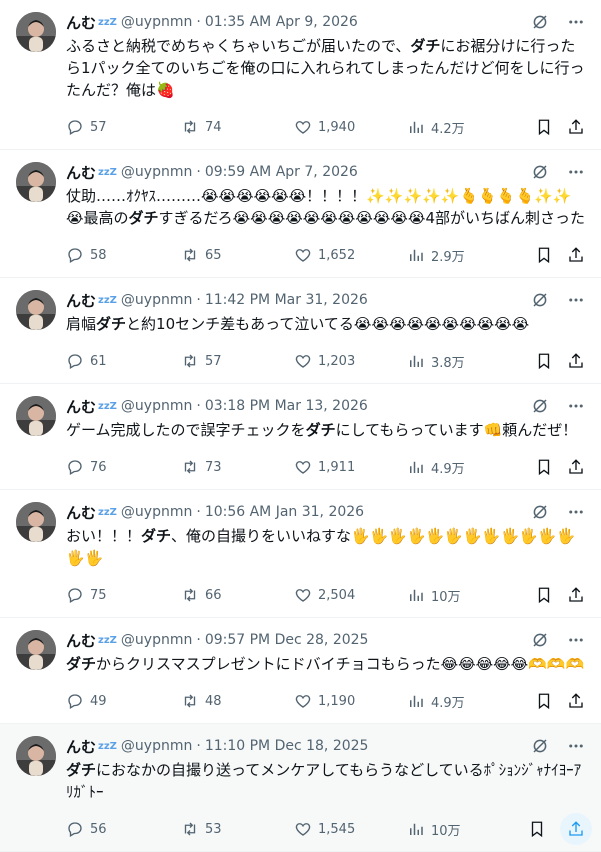 Image resolution: width=601 pixels, height=852 pixels. Describe the element at coordinates (340, 664) in the screenshot. I see `text-segment: からクリスマスプレゼントにドバイチョコもらった😂😂😂😂😂🫶🫶🫶` at that location.